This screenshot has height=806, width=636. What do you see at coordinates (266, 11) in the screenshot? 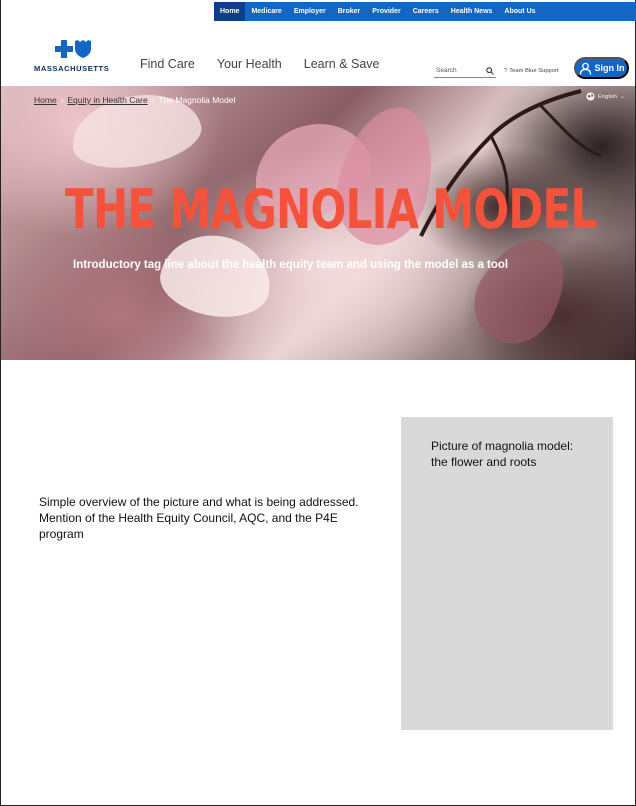
I see `utility-nav-medicare: Medicare` at bounding box center [266, 11].